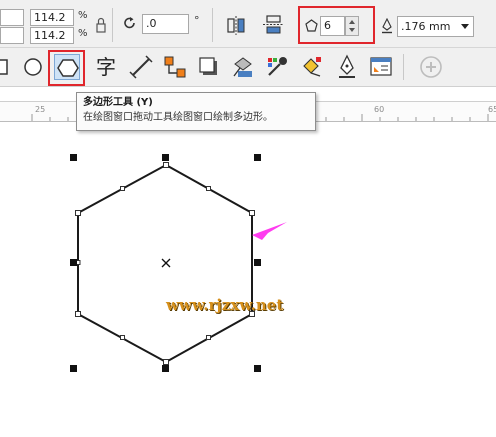 Image resolution: width=496 pixels, height=437 pixels. I want to click on polygon-tool-button, so click(67, 67).